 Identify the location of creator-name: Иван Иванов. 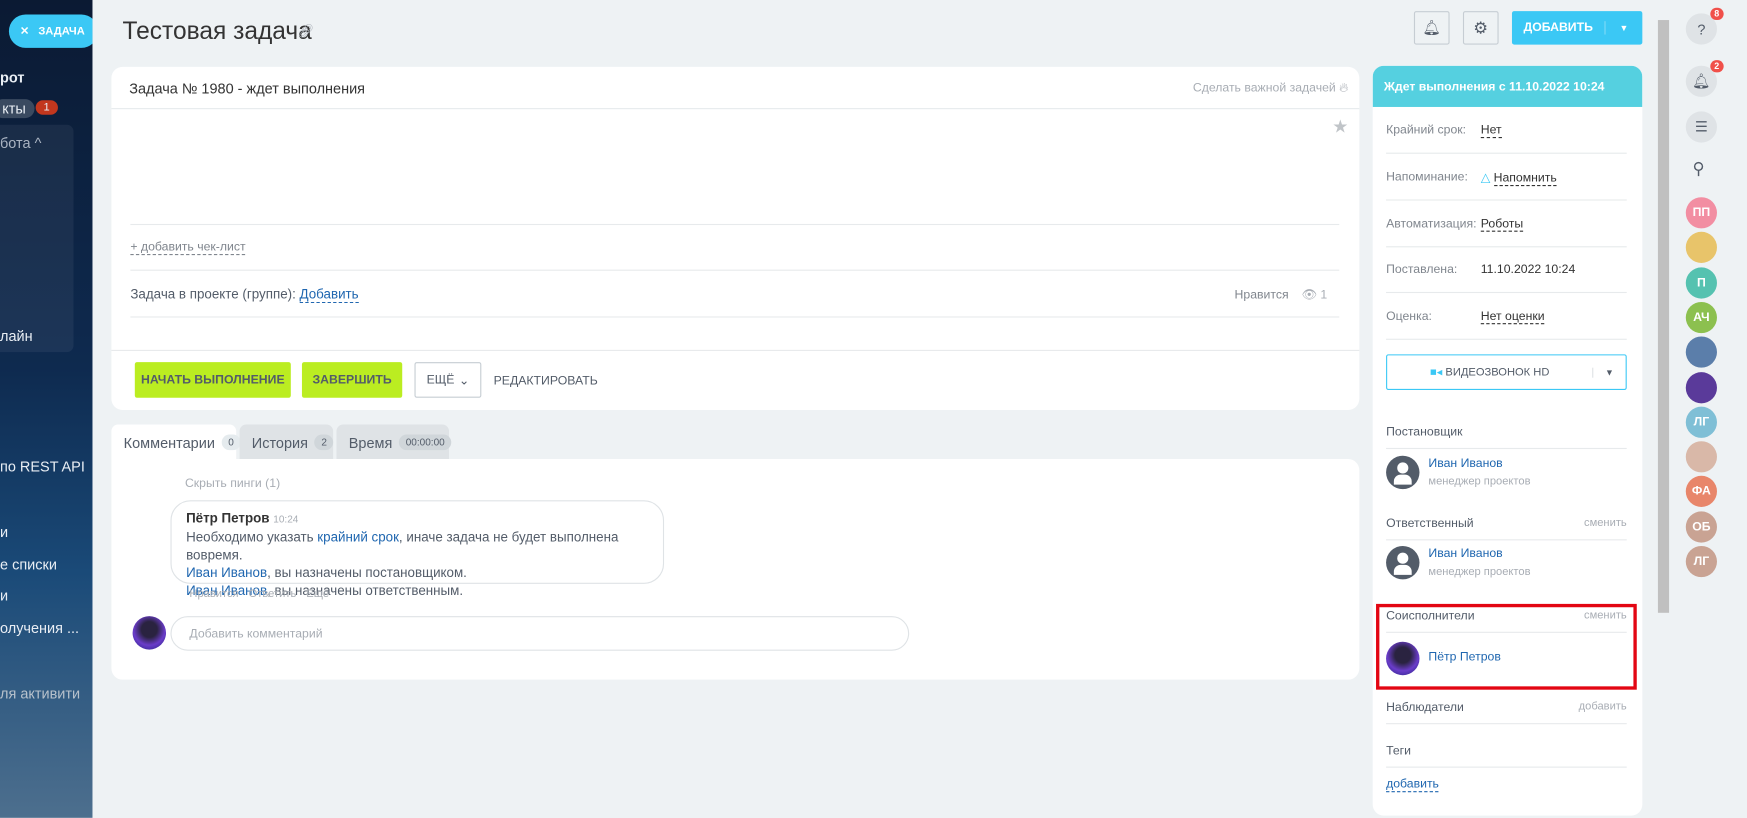
(1465, 463).